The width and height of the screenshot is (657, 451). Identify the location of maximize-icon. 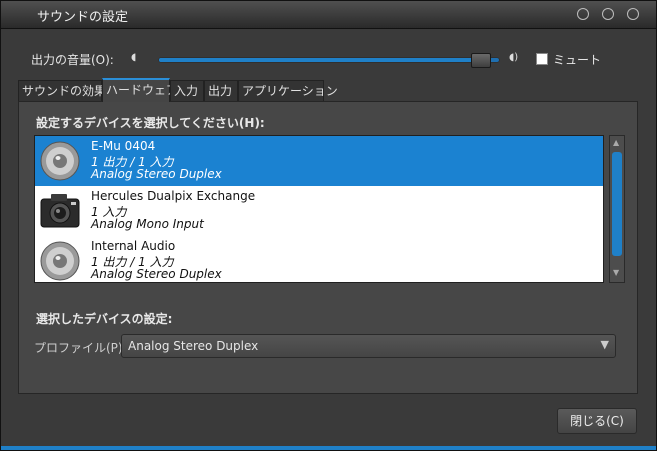
(608, 14).